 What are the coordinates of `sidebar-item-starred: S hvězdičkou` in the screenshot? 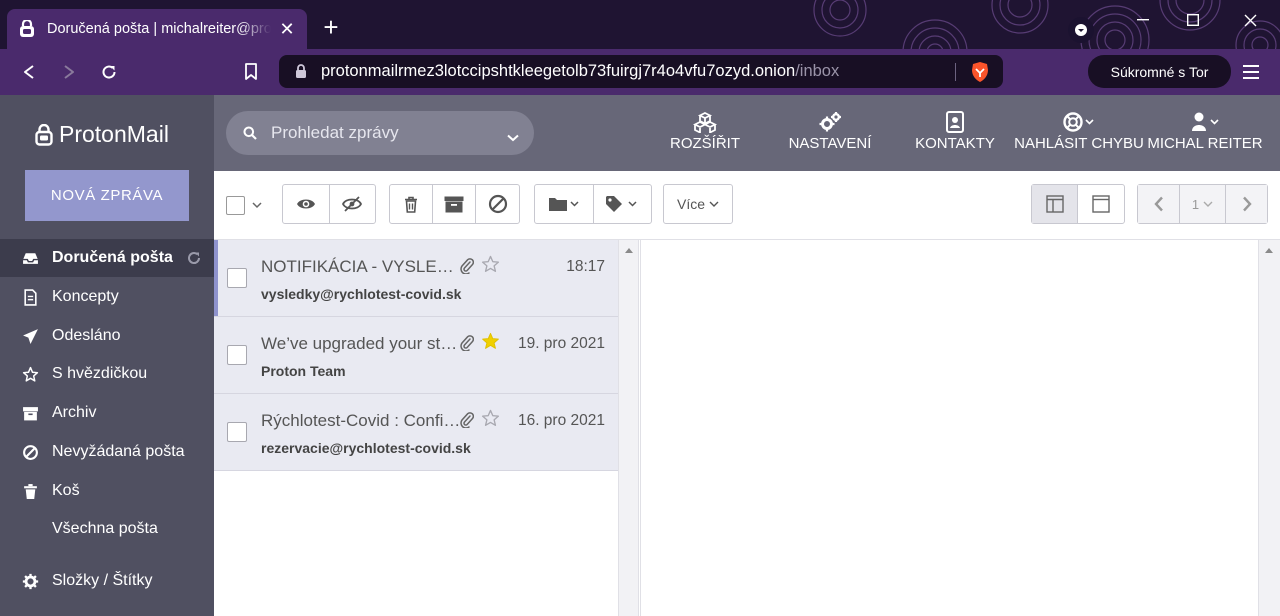 It's located at (107, 374).